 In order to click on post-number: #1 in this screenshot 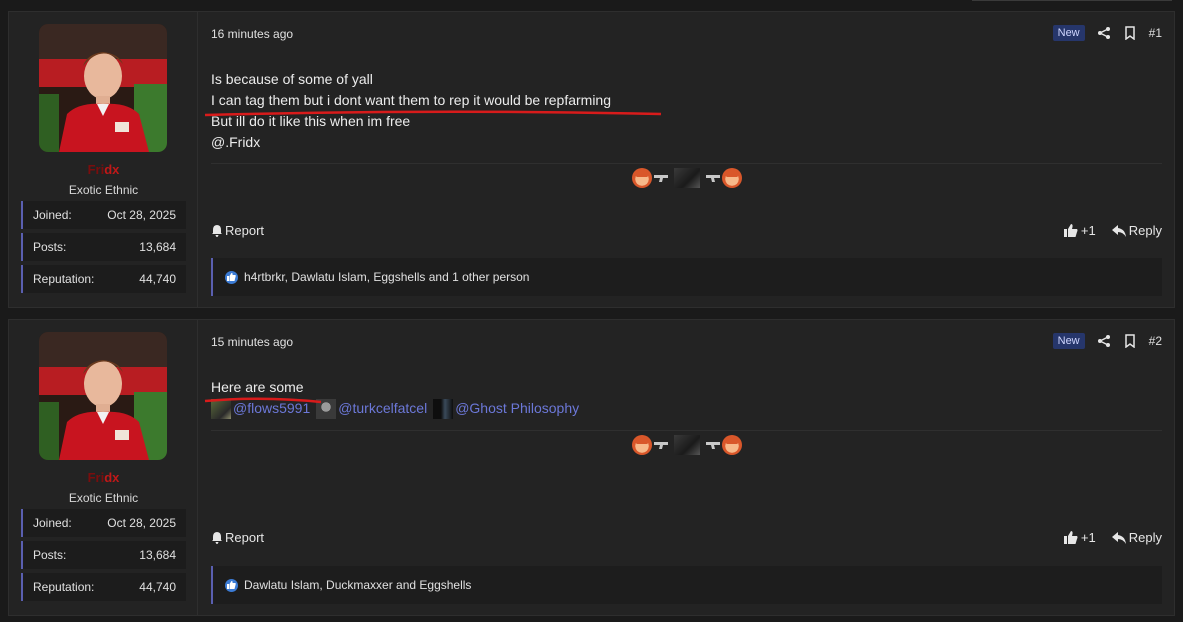, I will do `click(1155, 33)`.